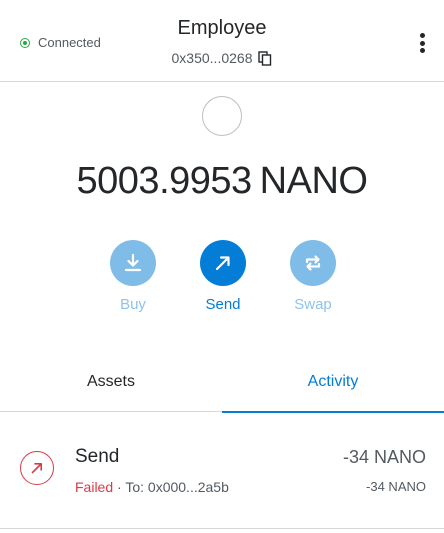  Describe the element at coordinates (223, 304) in the screenshot. I see `send-label: Send` at that location.